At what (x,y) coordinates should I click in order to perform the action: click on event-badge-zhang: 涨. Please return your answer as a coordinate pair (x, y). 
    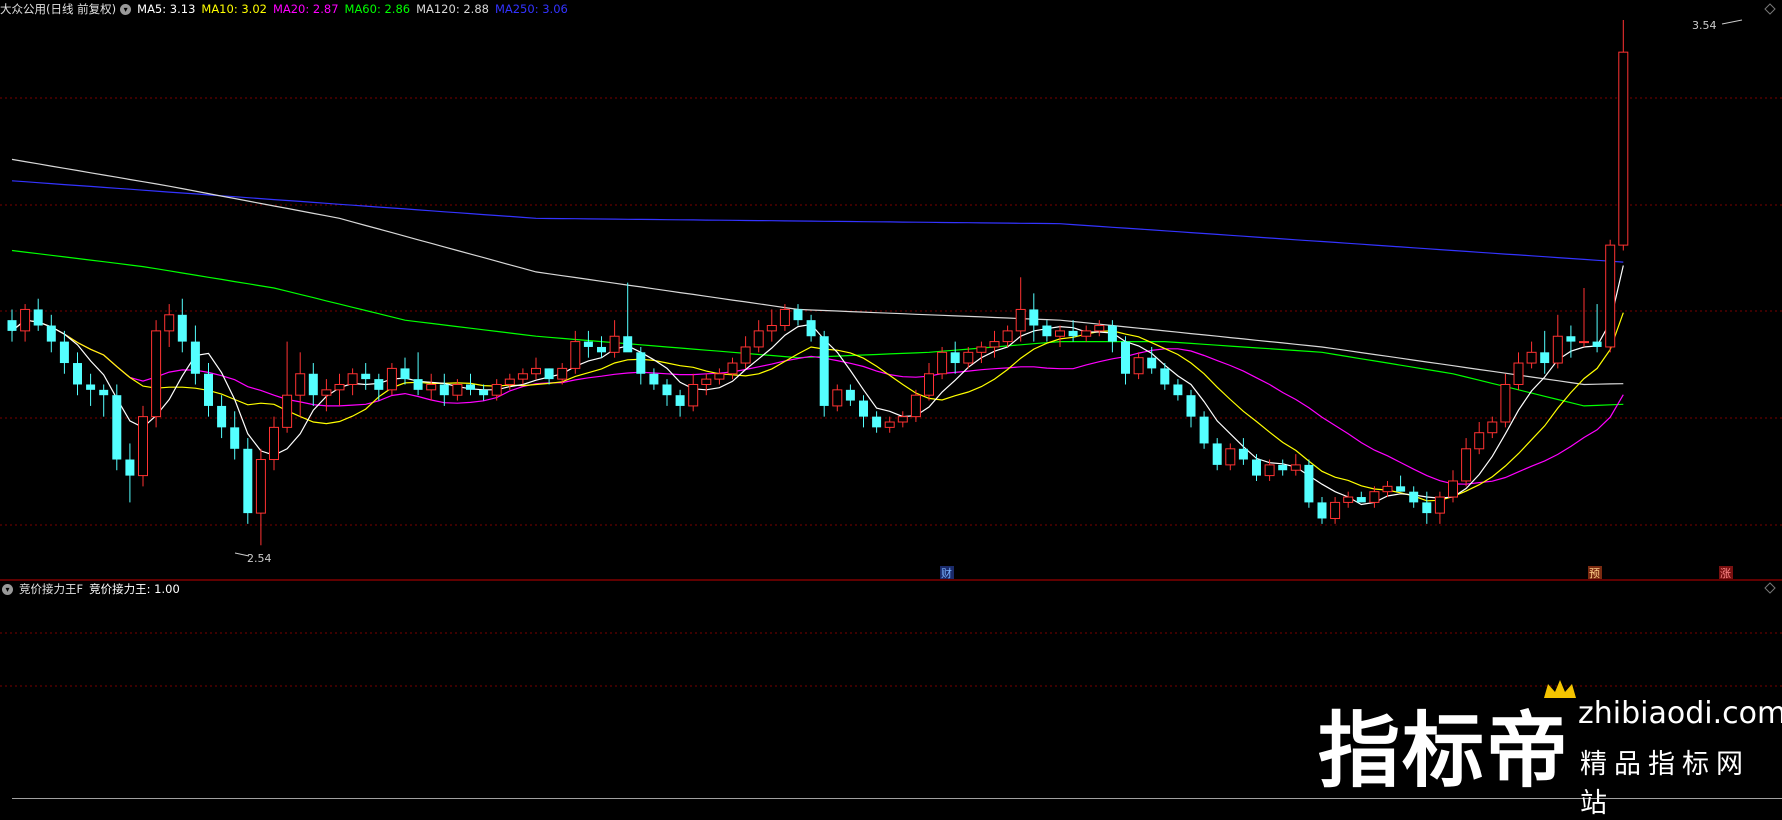
    Looking at the image, I should click on (1726, 573).